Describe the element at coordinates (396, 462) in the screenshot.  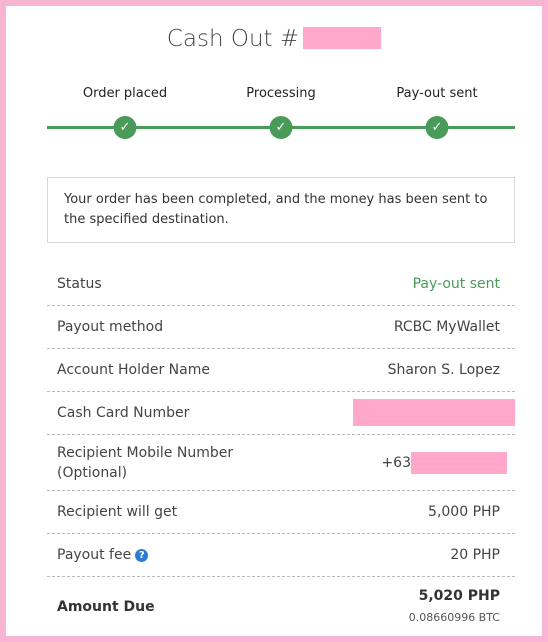
I see `mobile-prefix: +63` at that location.